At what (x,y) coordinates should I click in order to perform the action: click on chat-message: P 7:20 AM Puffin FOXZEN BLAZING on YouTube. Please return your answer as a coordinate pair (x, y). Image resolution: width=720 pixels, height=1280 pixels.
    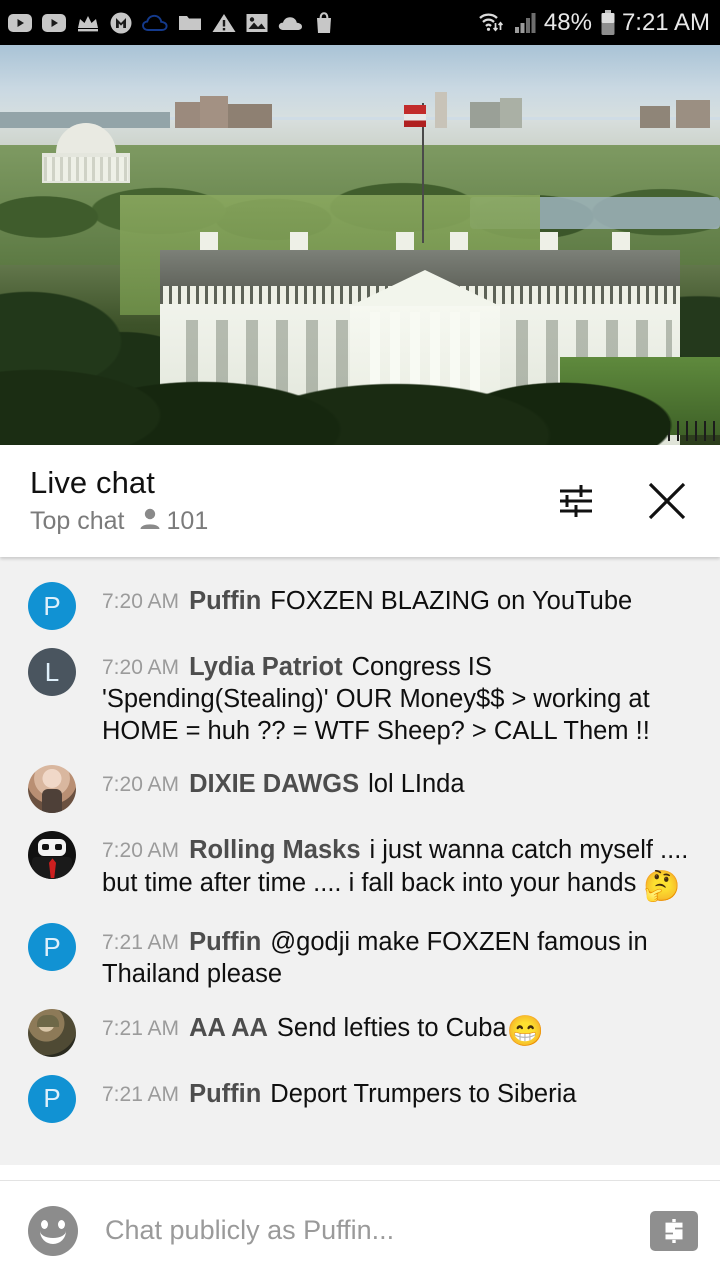
    Looking at the image, I should click on (360, 606).